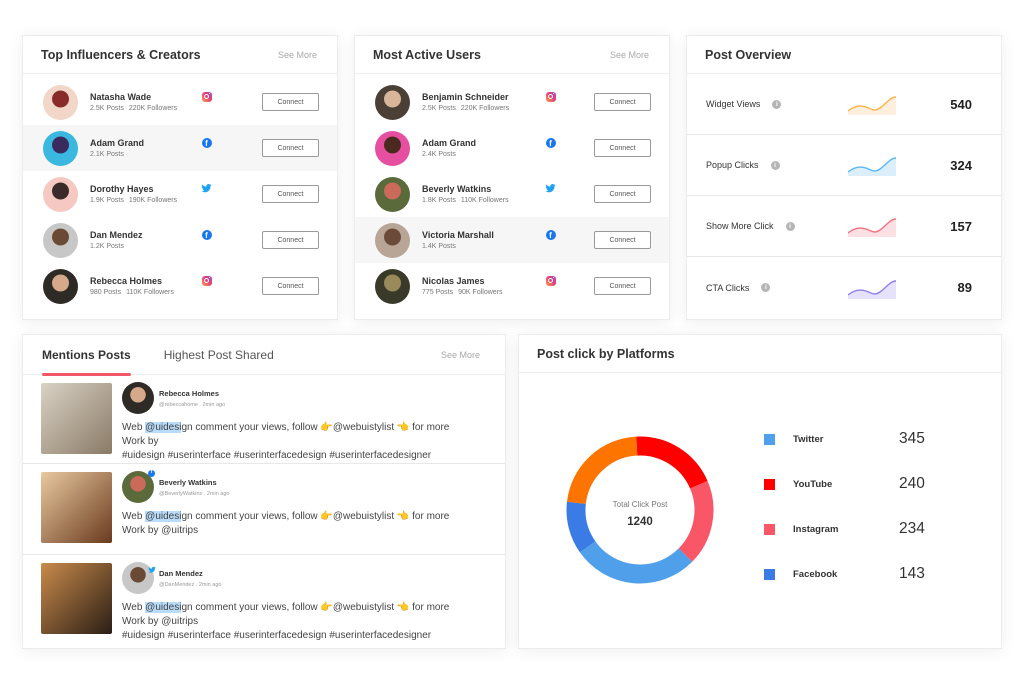  Describe the element at coordinates (864, 439) in the screenshot. I see `legend-item-twitter: Twitter 345` at that location.